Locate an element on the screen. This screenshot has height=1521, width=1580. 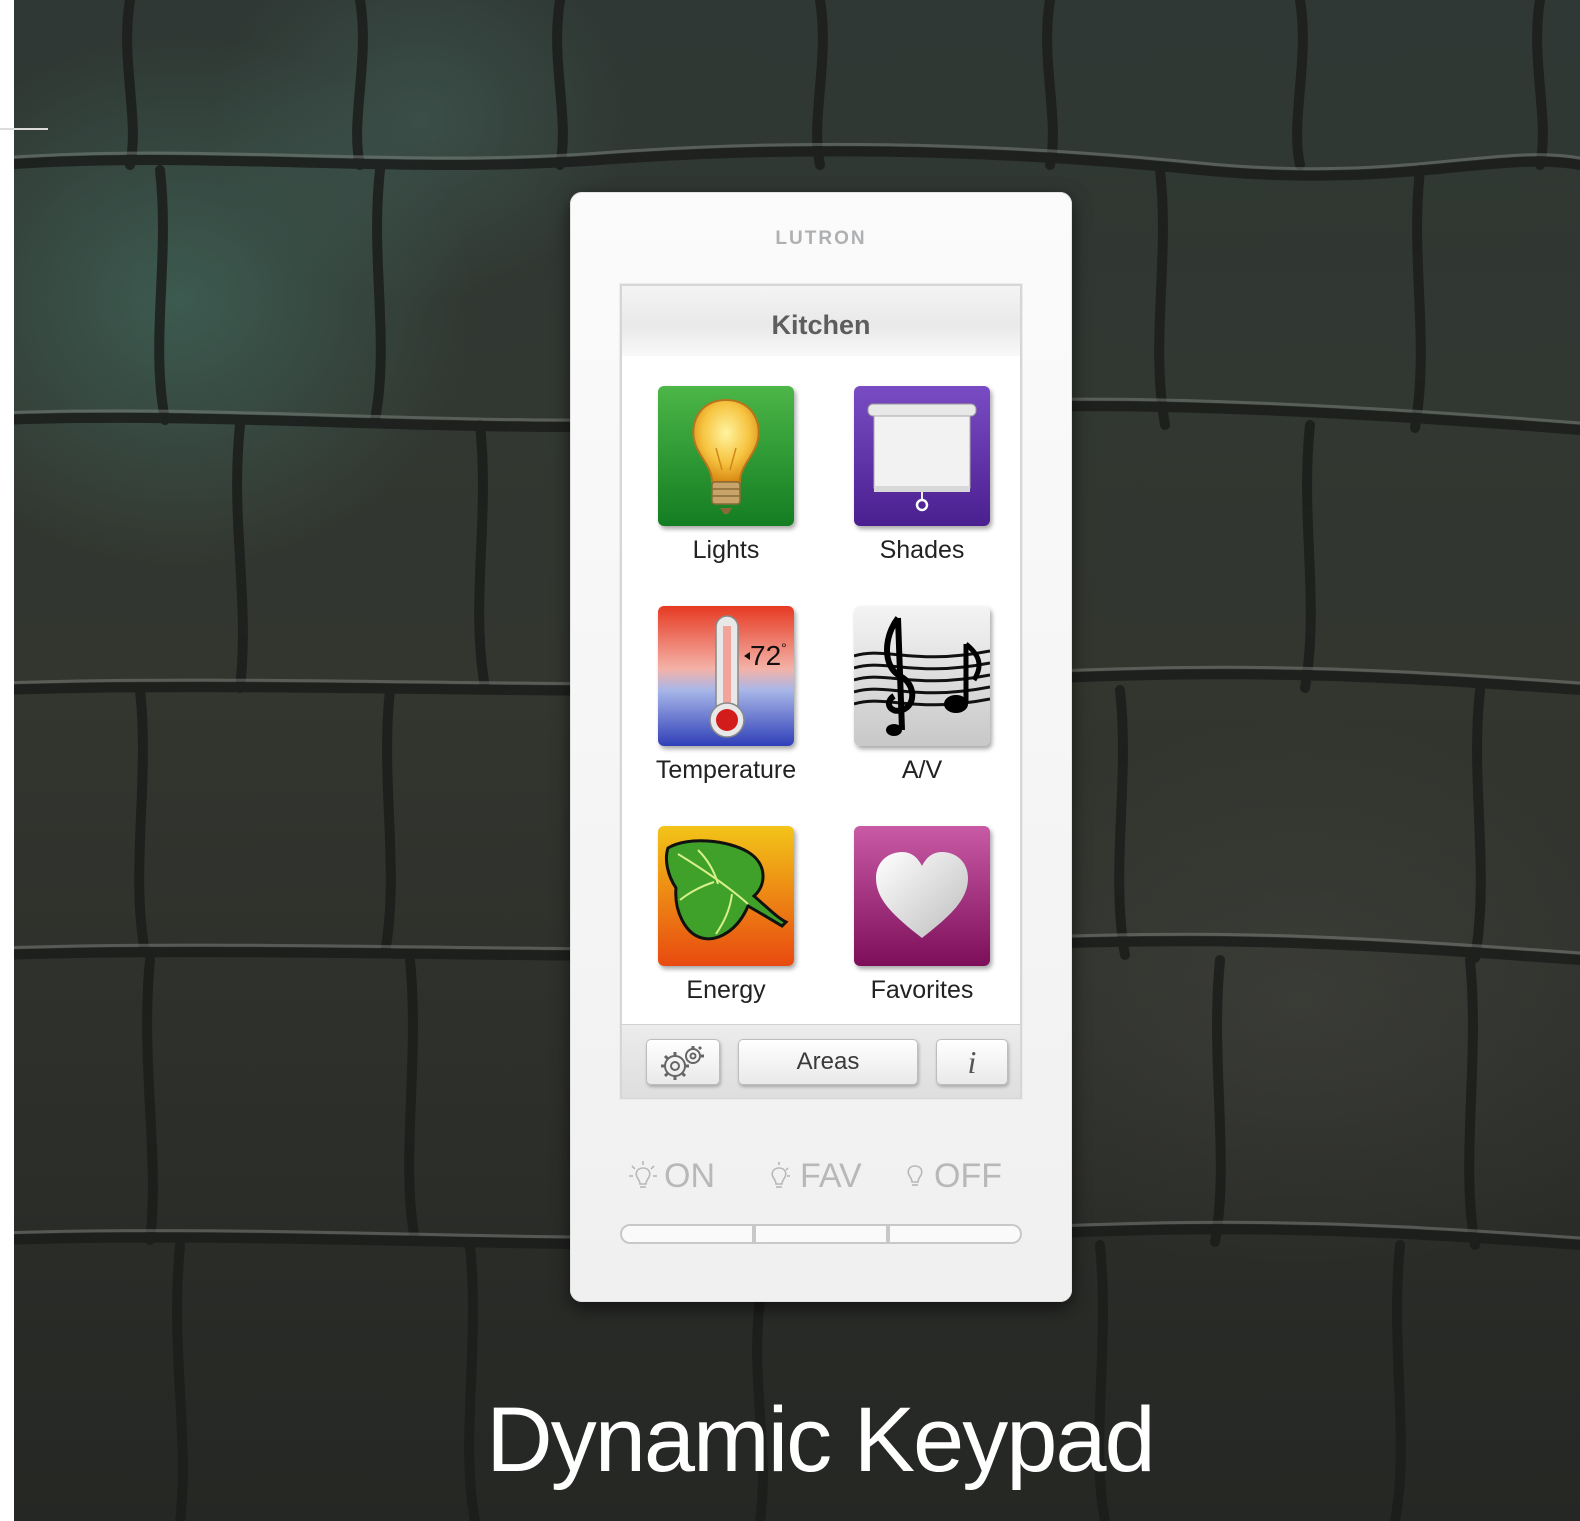
hardware-on-text: ON is located at coordinates (689, 1176).